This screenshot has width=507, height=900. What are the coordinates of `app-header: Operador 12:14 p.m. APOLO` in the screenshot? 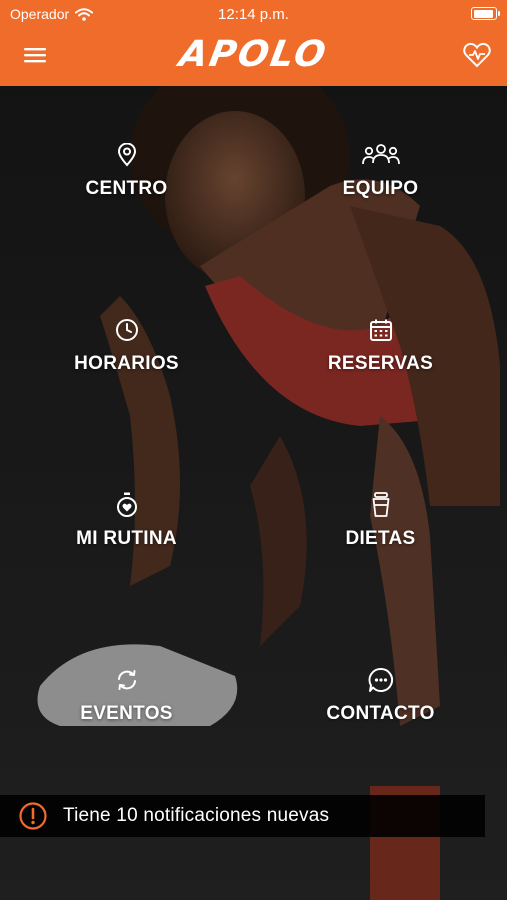 It's located at (253, 43).